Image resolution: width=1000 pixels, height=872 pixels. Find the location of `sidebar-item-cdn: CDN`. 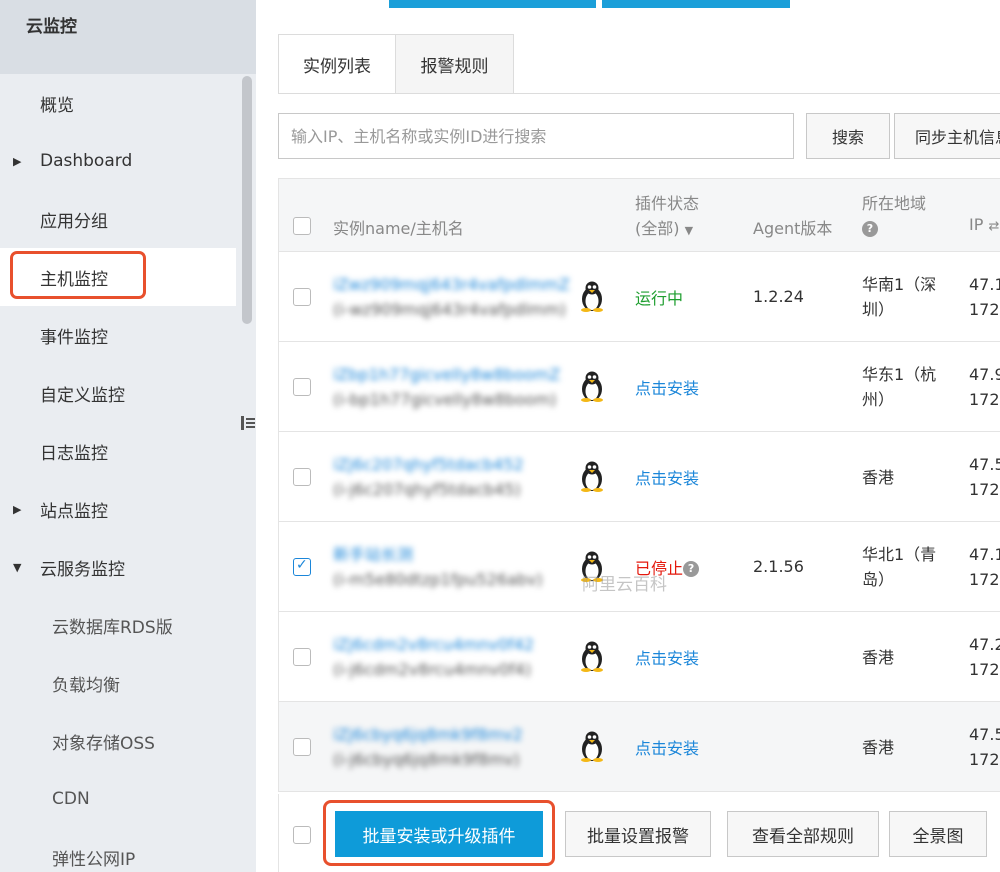

sidebar-item-cdn: CDN is located at coordinates (118, 799).